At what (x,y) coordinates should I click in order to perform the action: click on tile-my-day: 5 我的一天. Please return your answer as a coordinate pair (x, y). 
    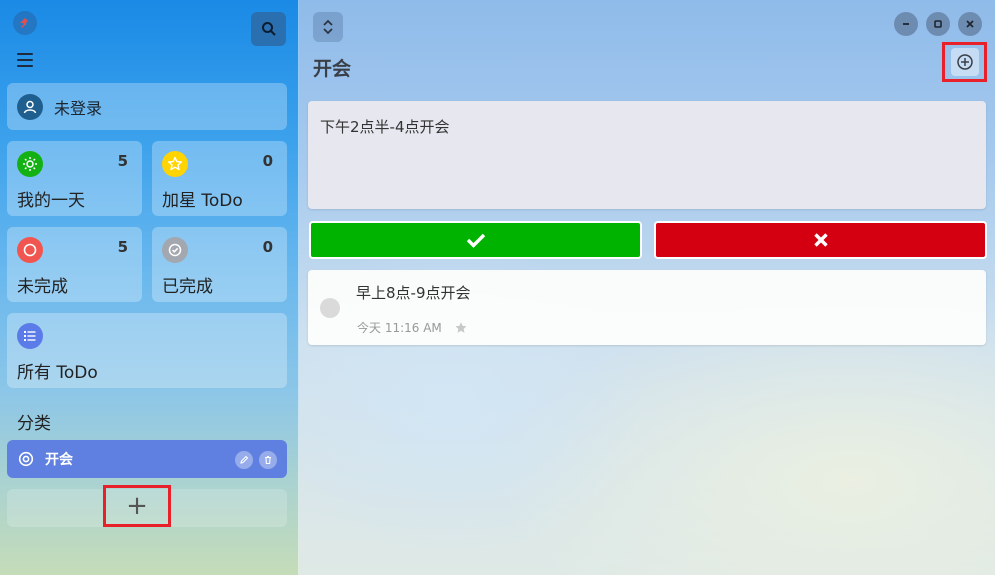
    Looking at the image, I should click on (74, 178).